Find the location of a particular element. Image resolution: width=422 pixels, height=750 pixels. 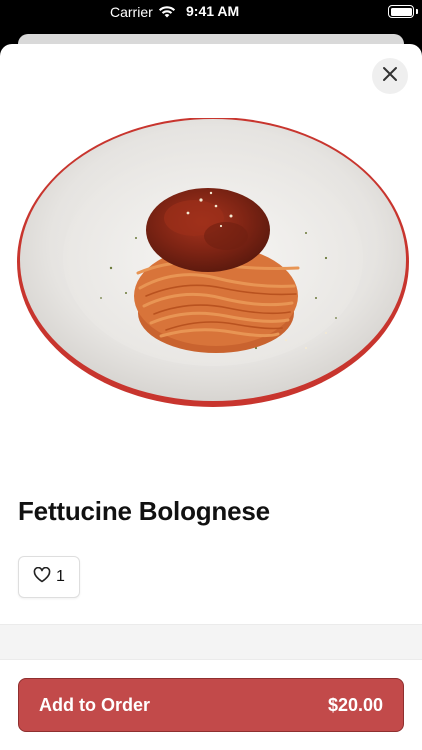

status-time: 9:41 AM is located at coordinates (213, 11).